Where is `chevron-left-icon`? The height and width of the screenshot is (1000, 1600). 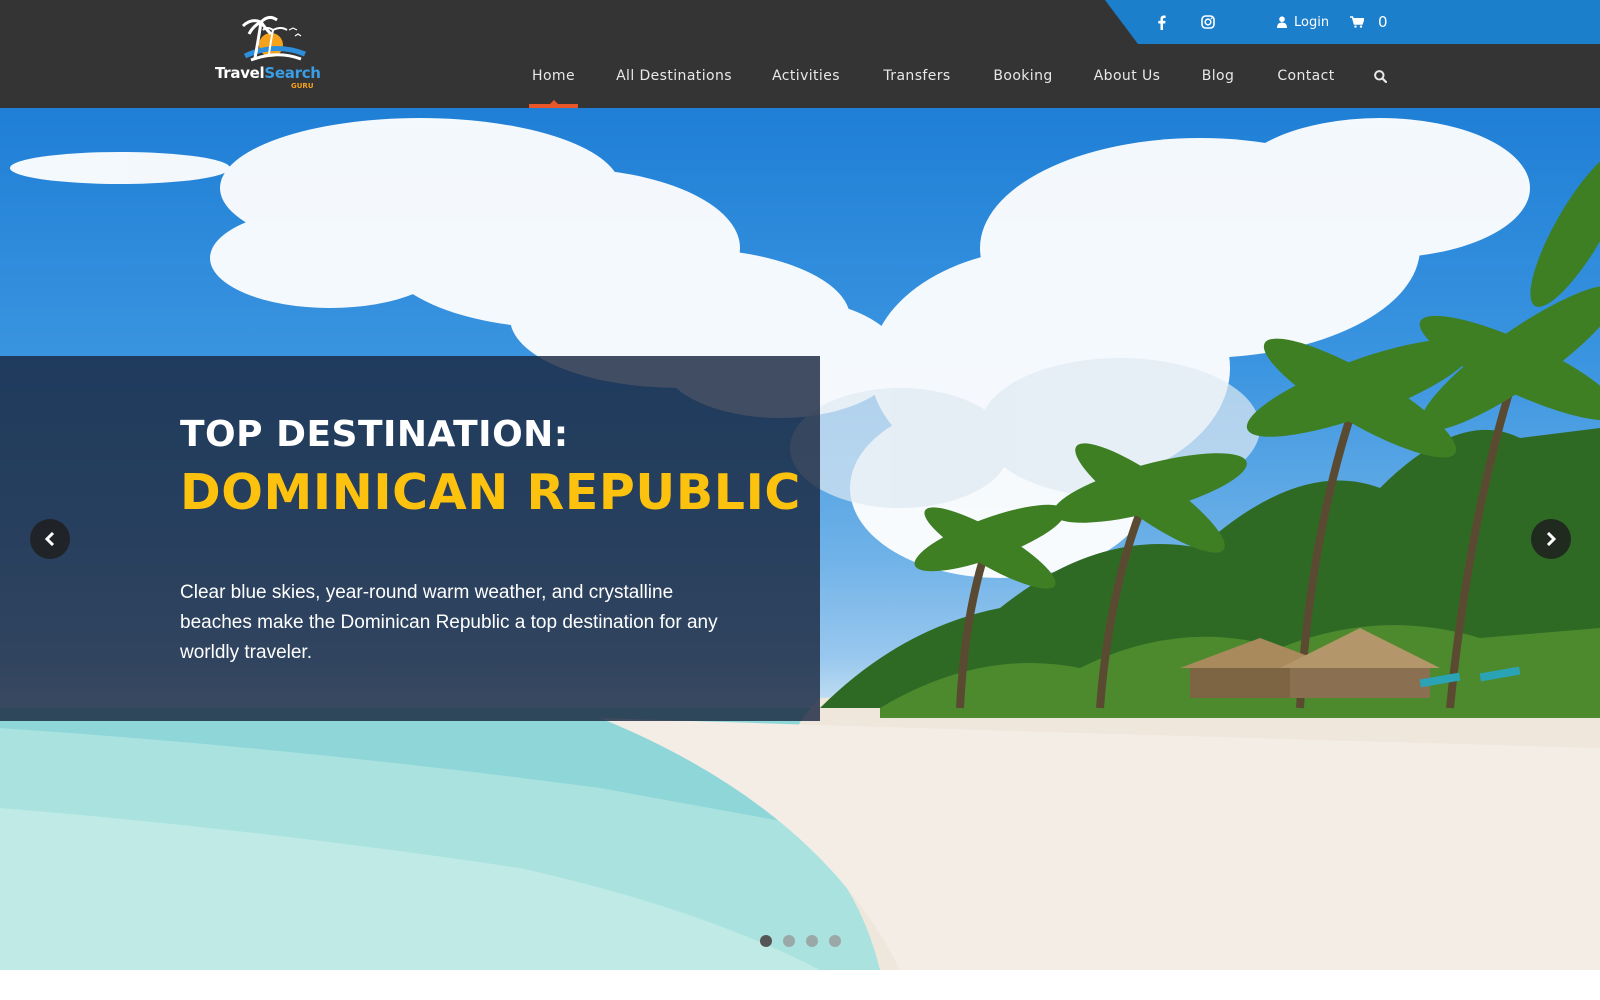
chevron-left-icon is located at coordinates (49, 539).